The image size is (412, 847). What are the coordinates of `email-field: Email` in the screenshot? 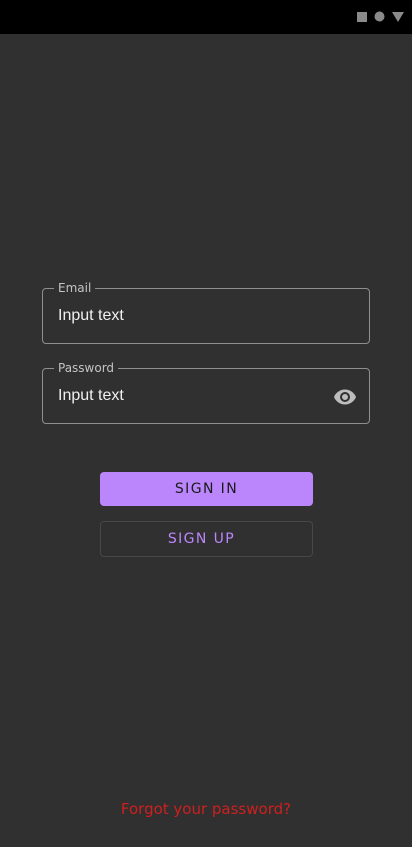 It's located at (206, 312).